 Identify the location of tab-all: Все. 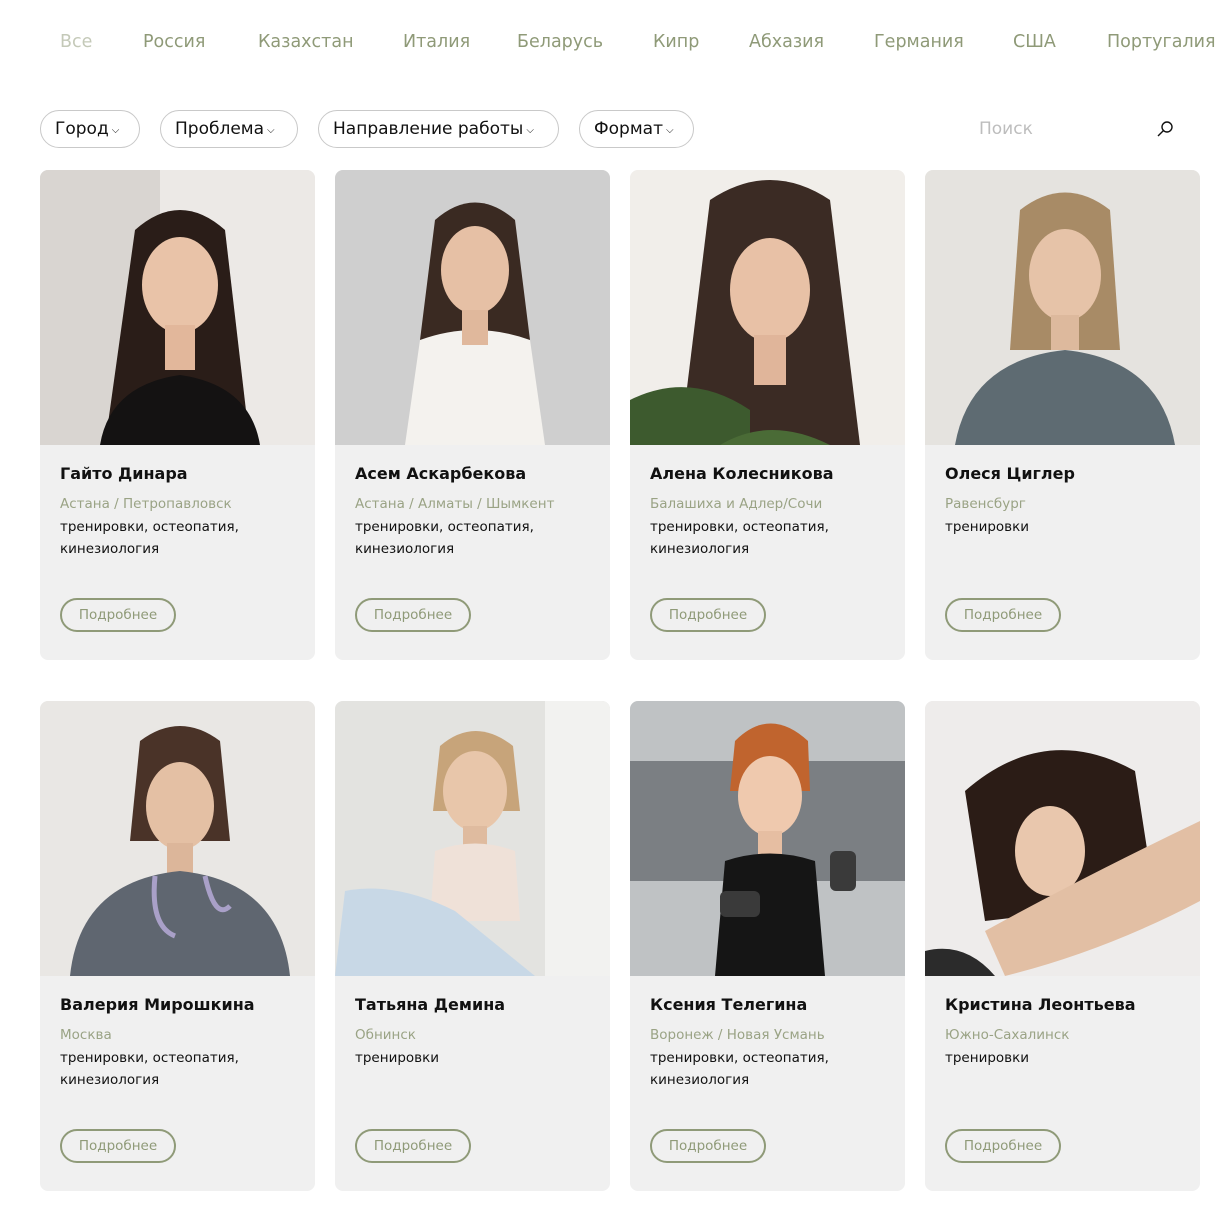
(76, 42).